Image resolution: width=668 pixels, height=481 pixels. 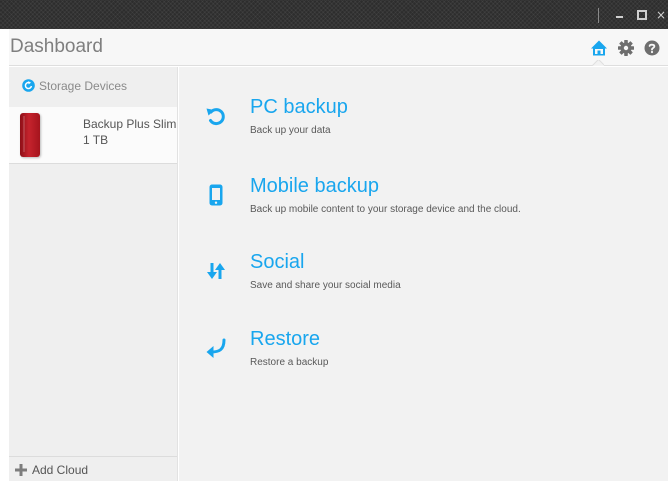 I want to click on device-capacity: 1 TB, so click(x=96, y=140).